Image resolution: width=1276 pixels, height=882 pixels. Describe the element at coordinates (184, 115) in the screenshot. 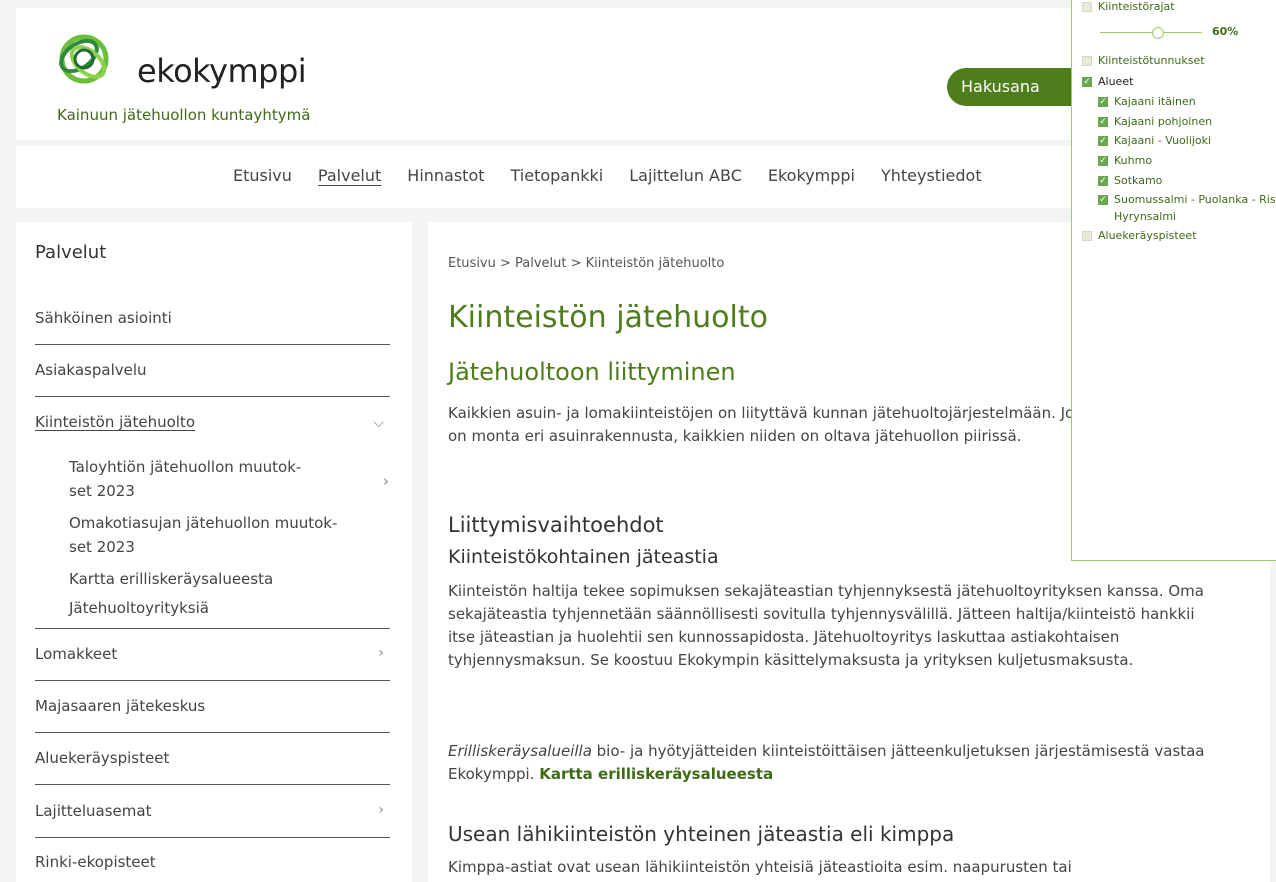

I see `logo-subtitle: Kainuun jätehuollon kuntayhtymä` at that location.